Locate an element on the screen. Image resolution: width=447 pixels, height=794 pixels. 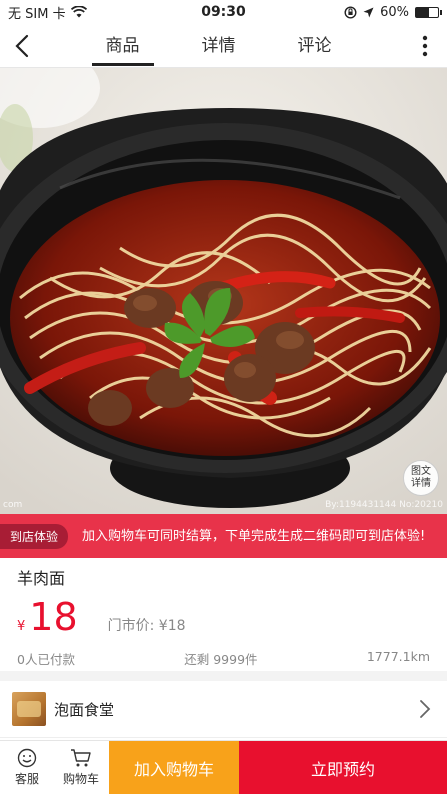
chevron-left-icon is located at coordinates (22, 45).